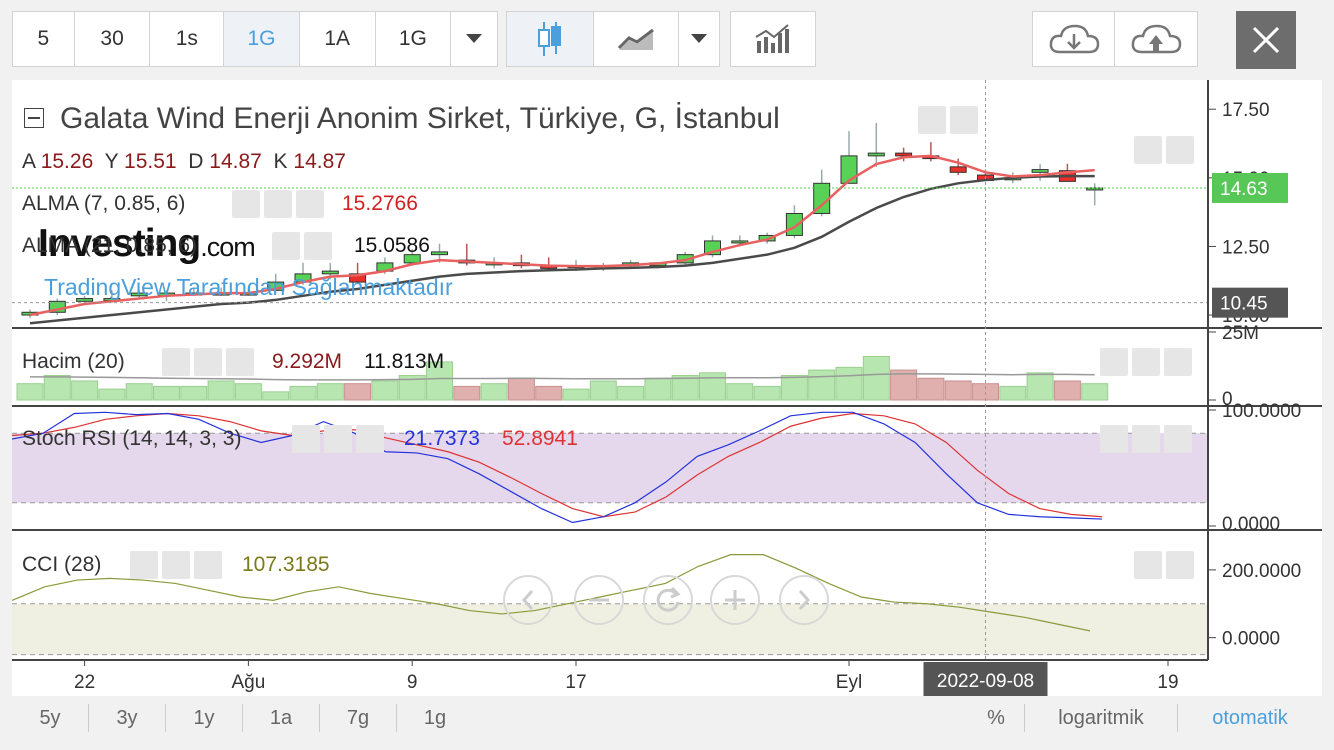 The height and width of the screenshot is (750, 1334). I want to click on log-scale-toggle: logaritmik, so click(1101, 718).